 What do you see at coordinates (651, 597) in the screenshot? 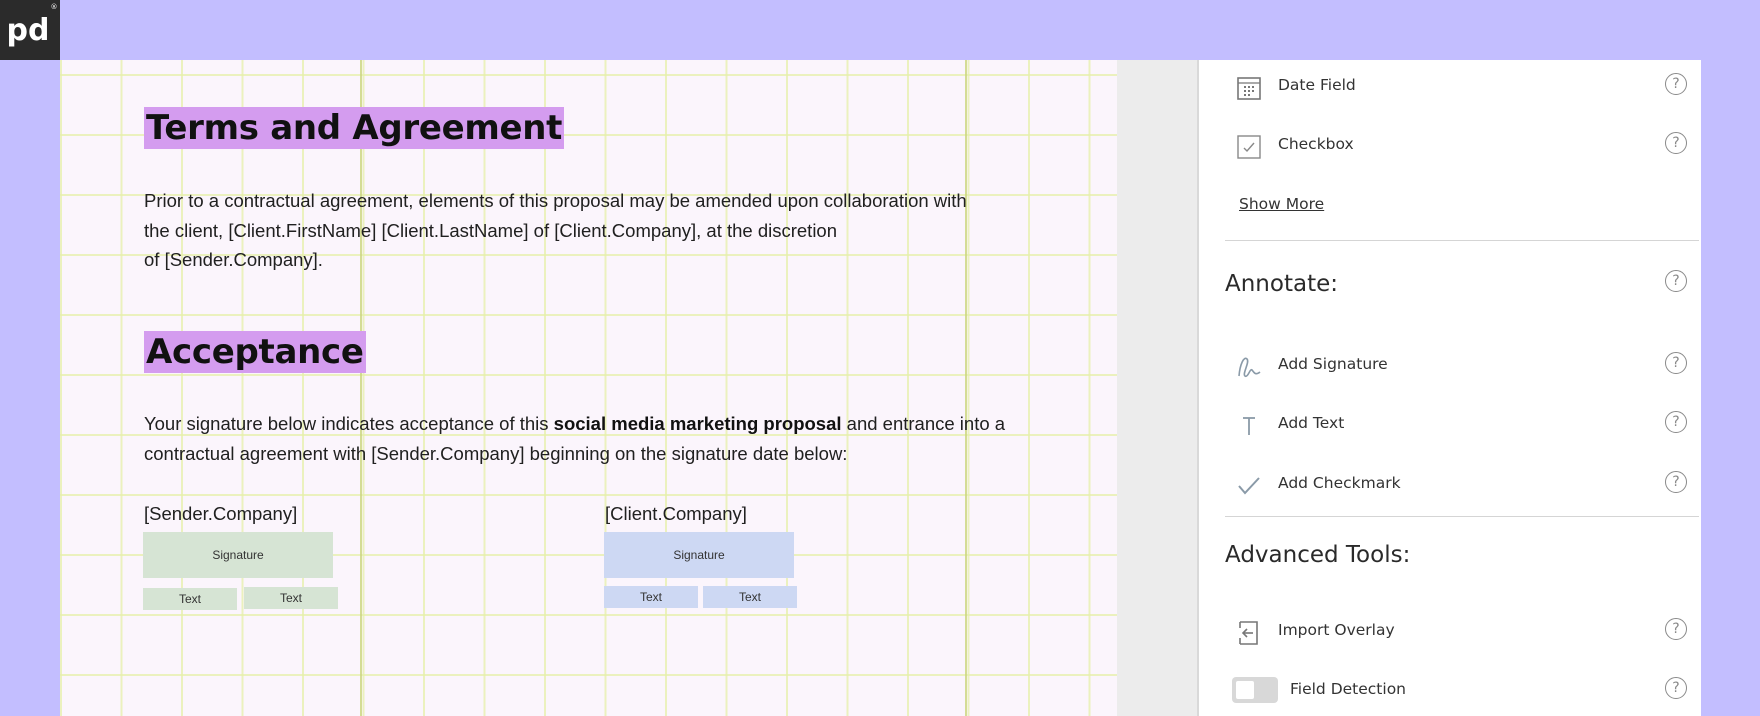
I see `client-text-field-1: Text` at bounding box center [651, 597].